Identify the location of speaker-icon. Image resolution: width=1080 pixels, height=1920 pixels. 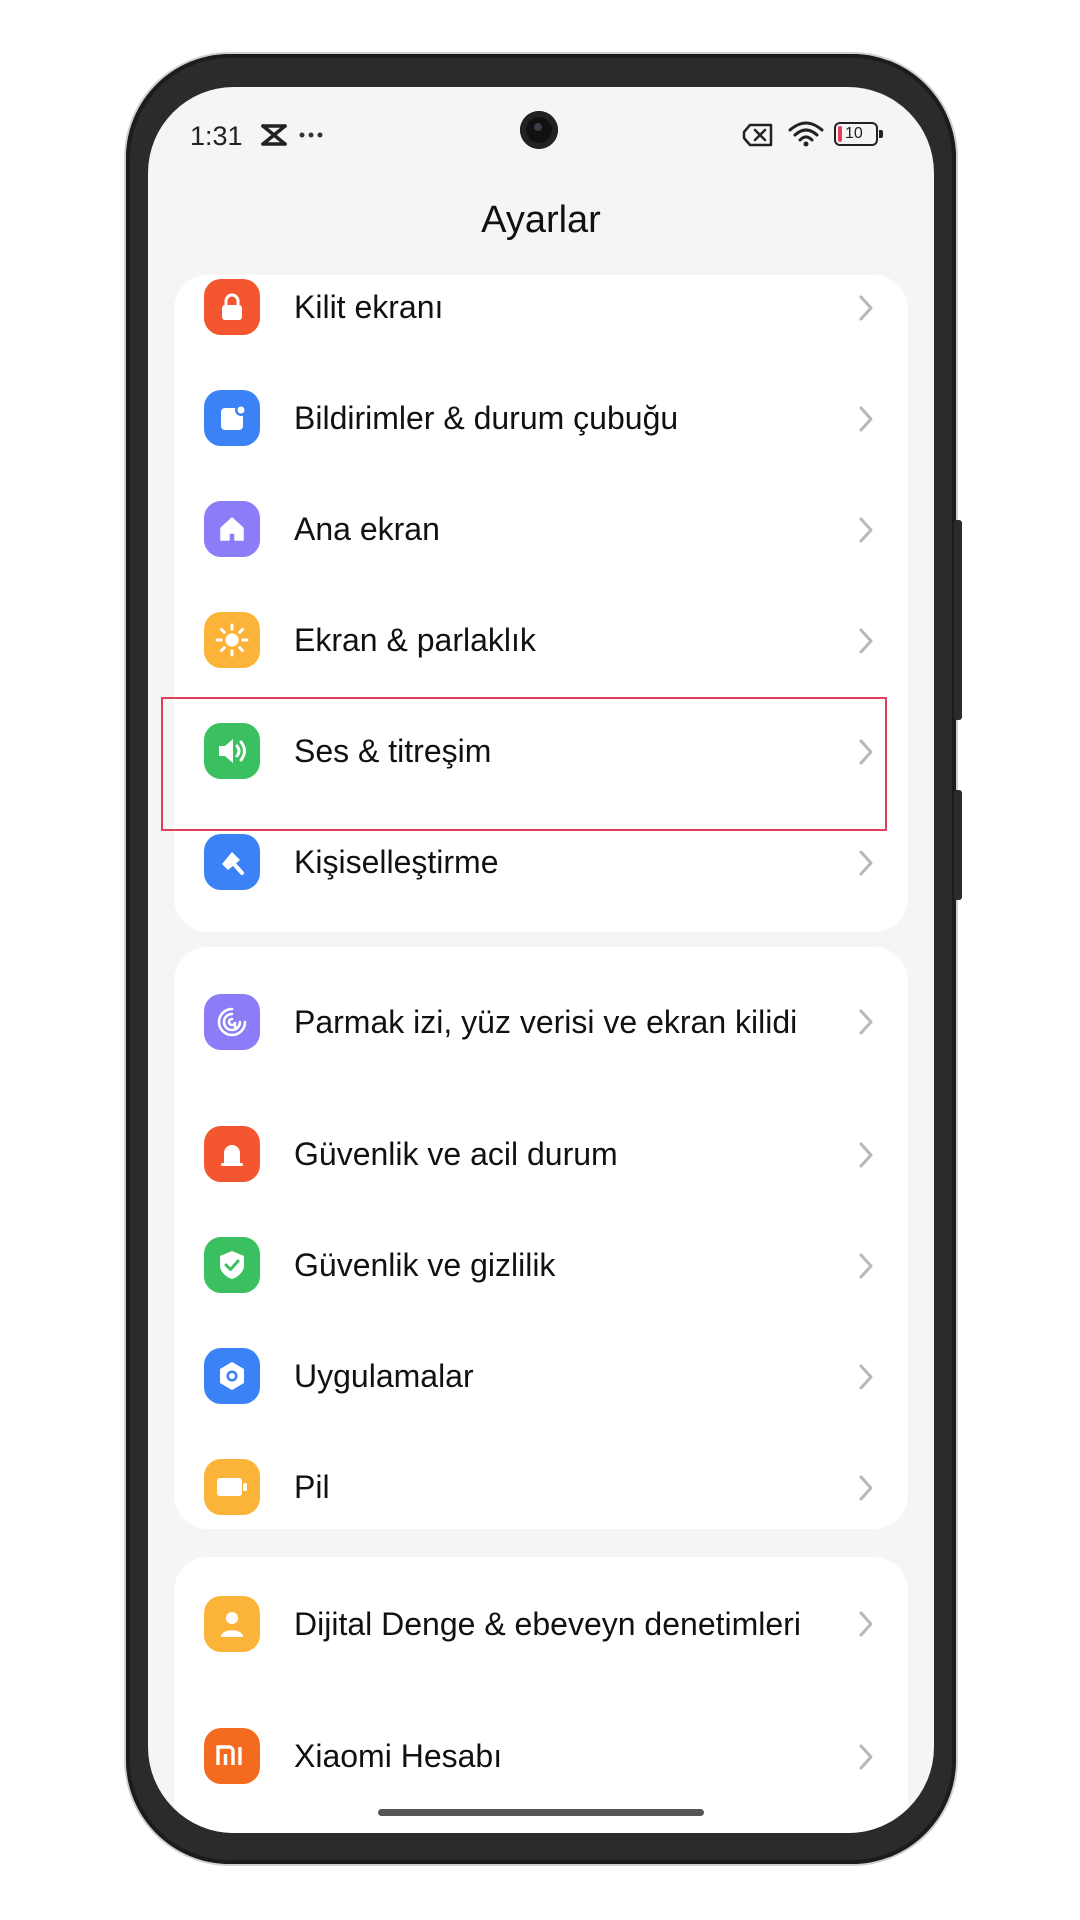
(232, 751).